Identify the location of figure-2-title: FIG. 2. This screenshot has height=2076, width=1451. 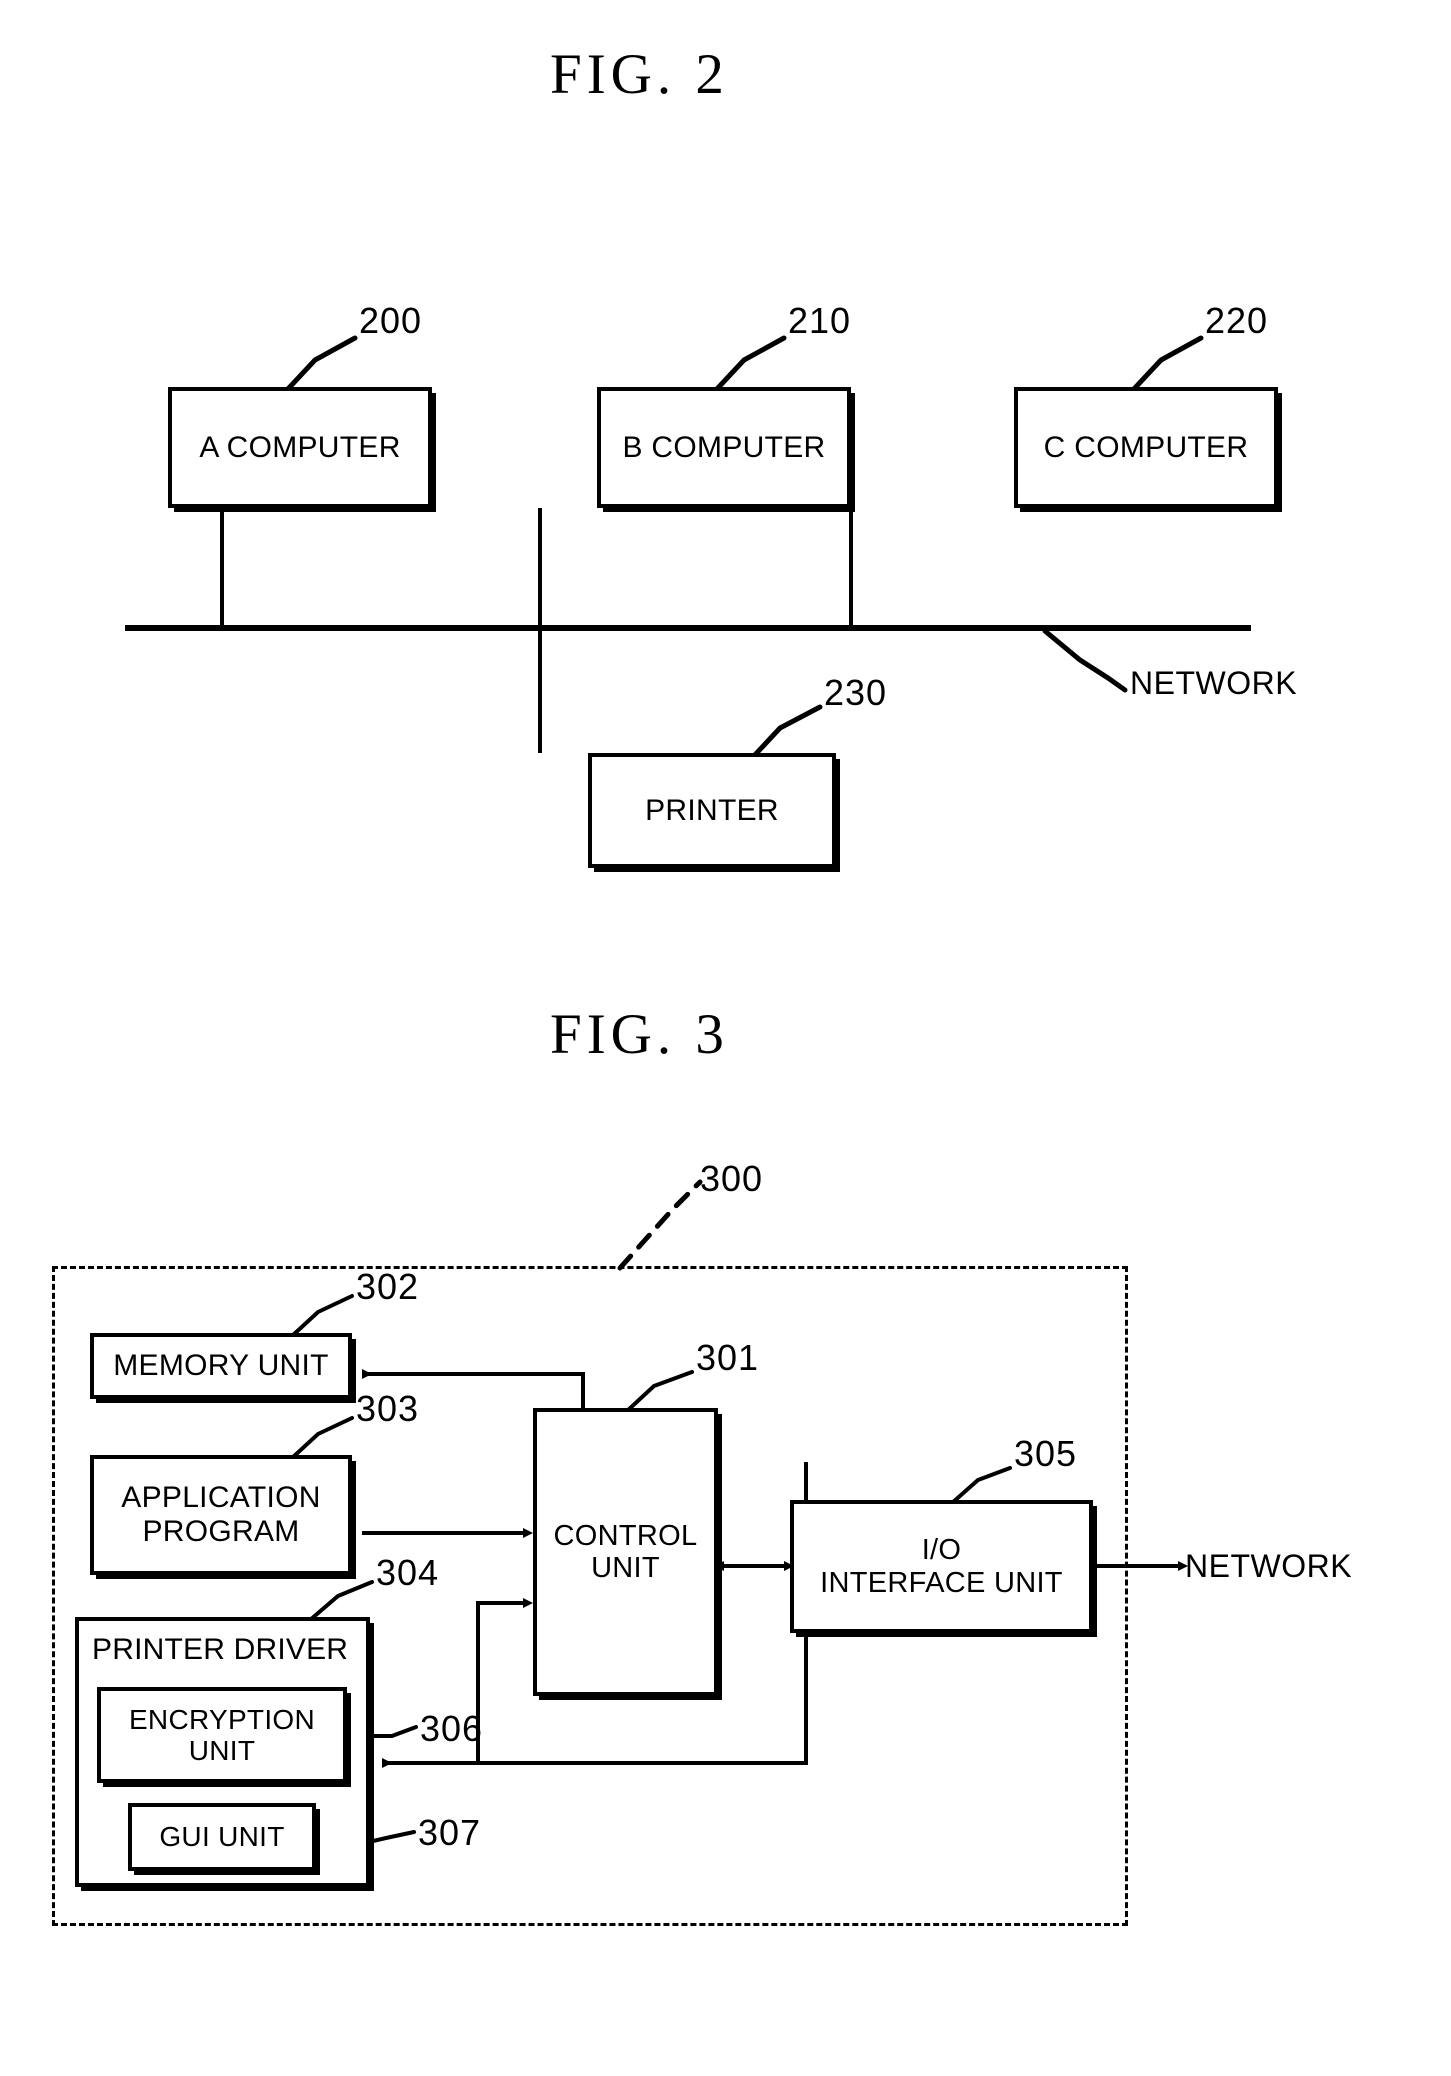
(639, 74).